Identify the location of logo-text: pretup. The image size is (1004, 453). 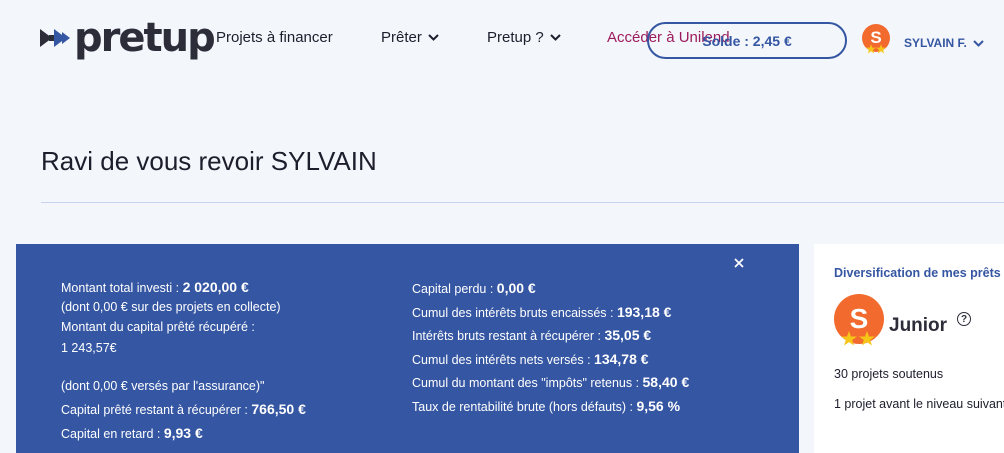
(145, 38).